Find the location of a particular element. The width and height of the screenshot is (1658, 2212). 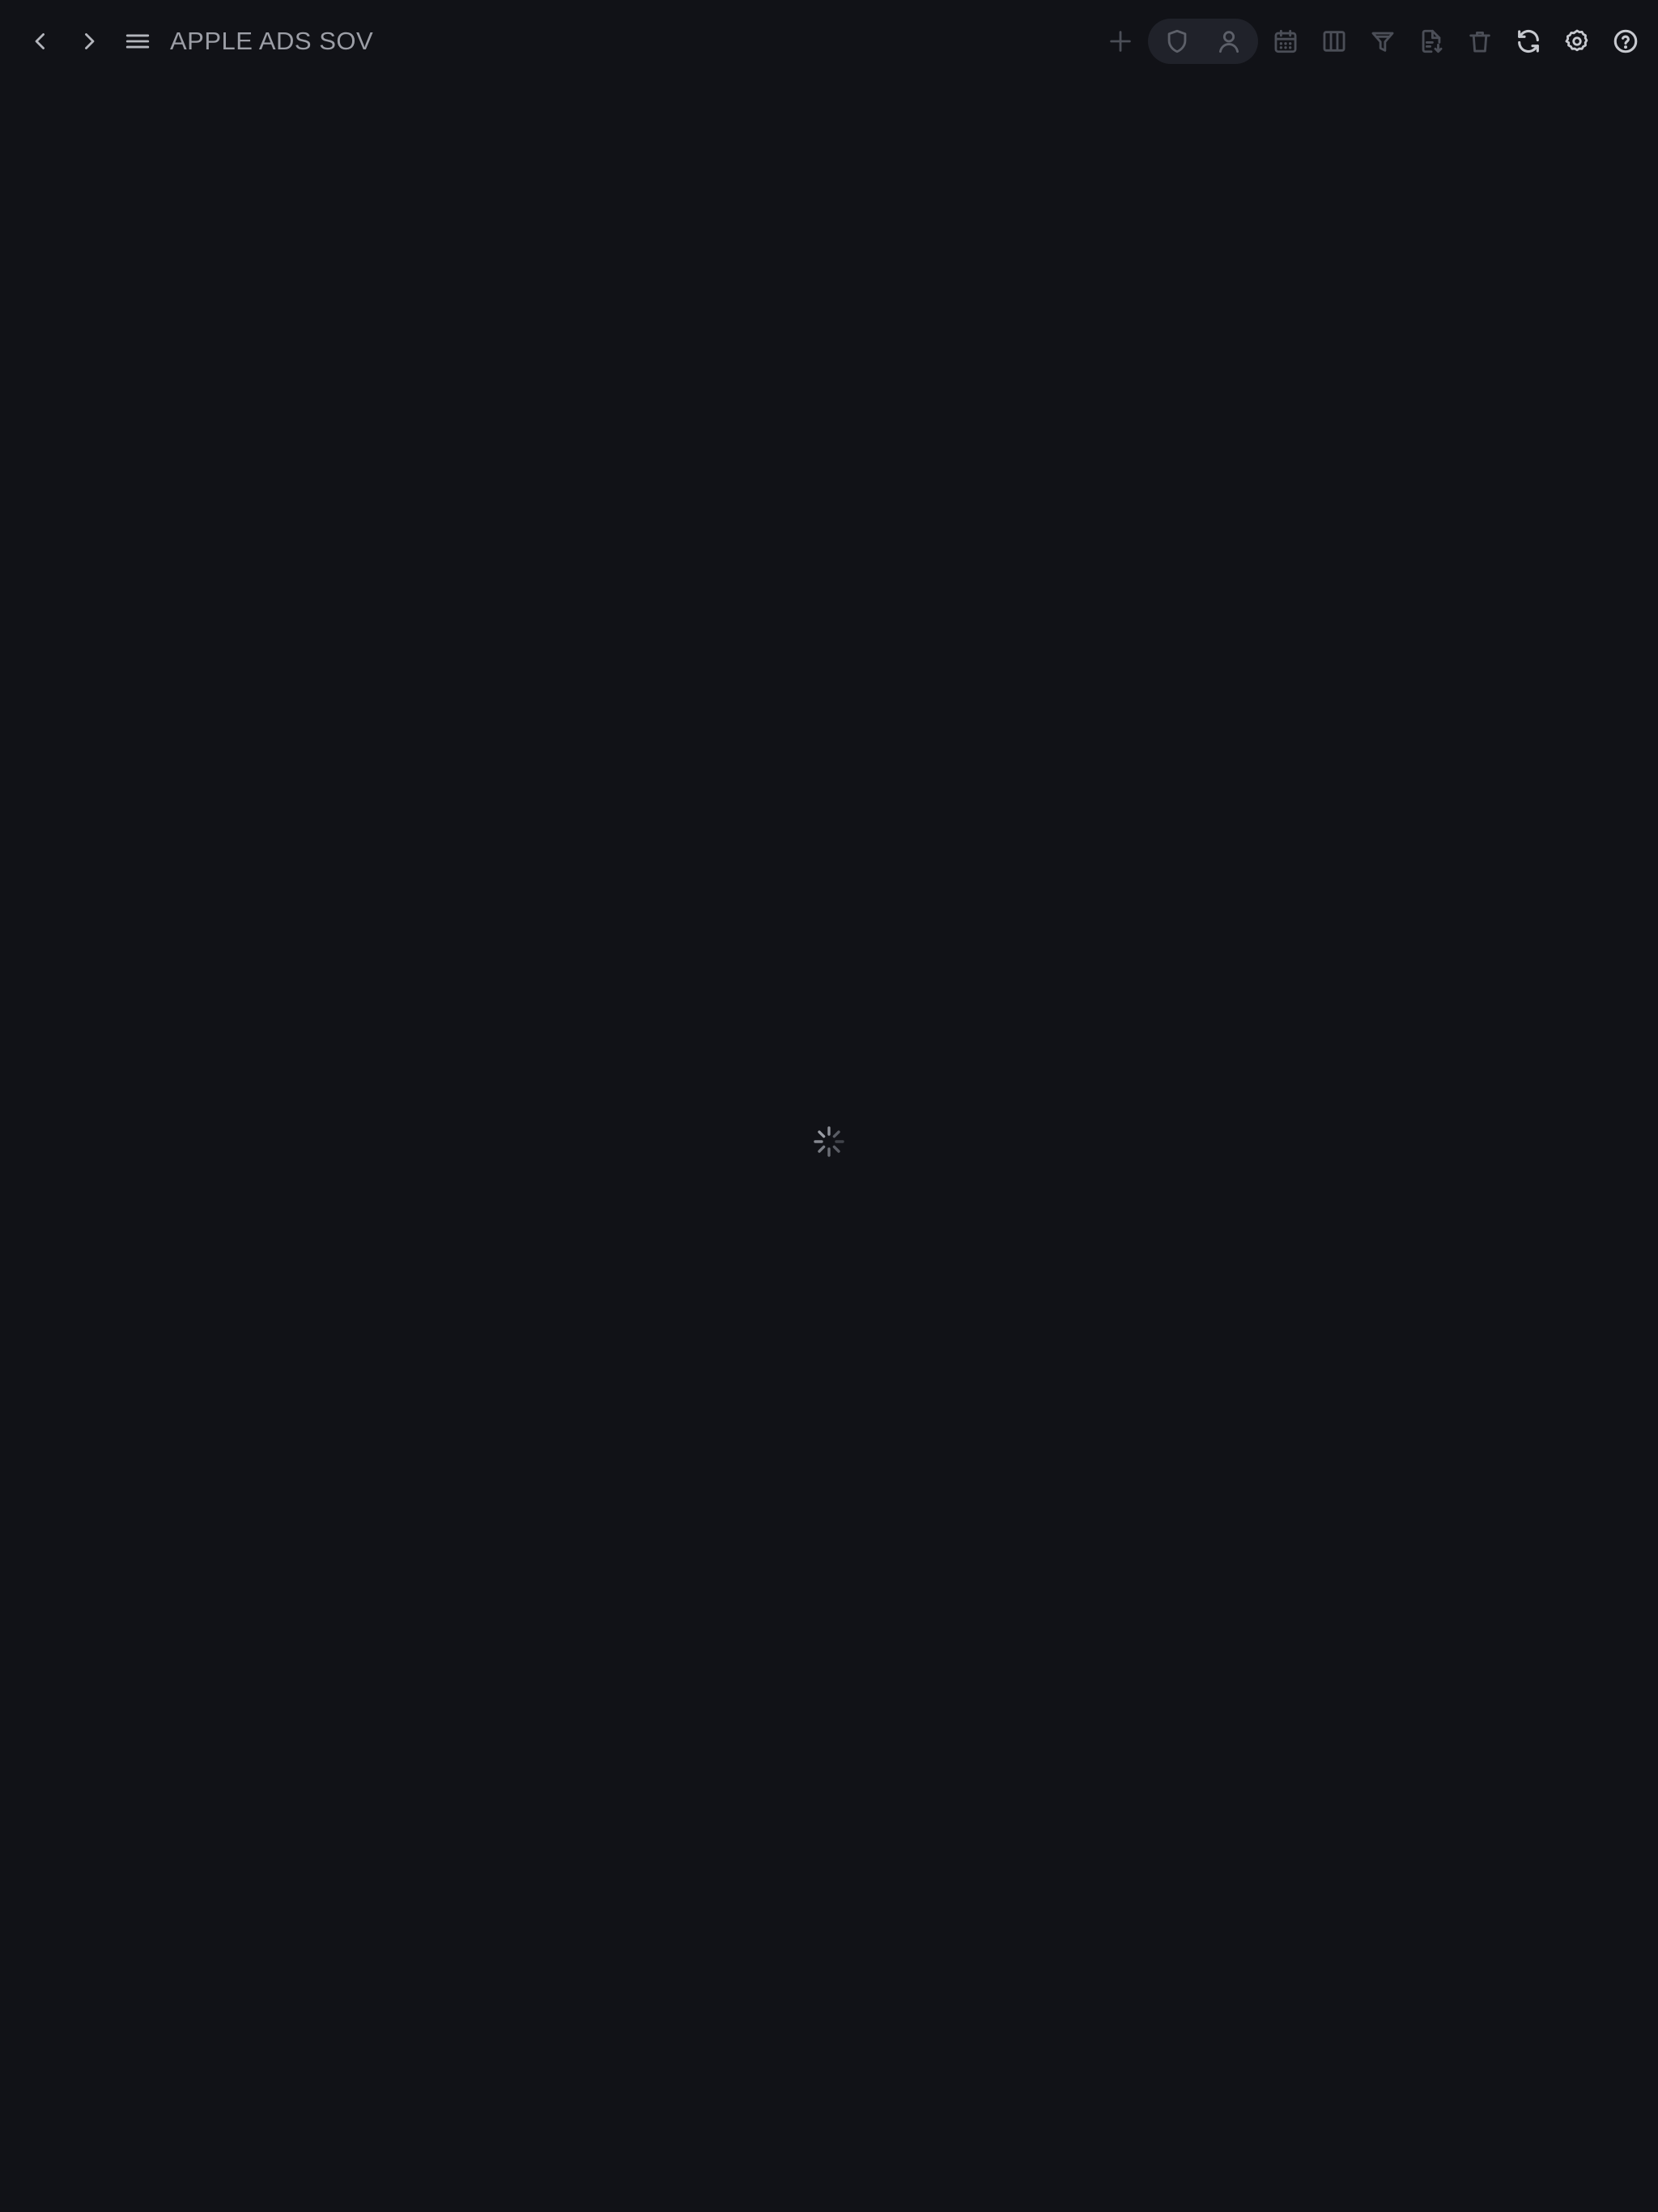

gear-icon is located at coordinates (1576, 41).